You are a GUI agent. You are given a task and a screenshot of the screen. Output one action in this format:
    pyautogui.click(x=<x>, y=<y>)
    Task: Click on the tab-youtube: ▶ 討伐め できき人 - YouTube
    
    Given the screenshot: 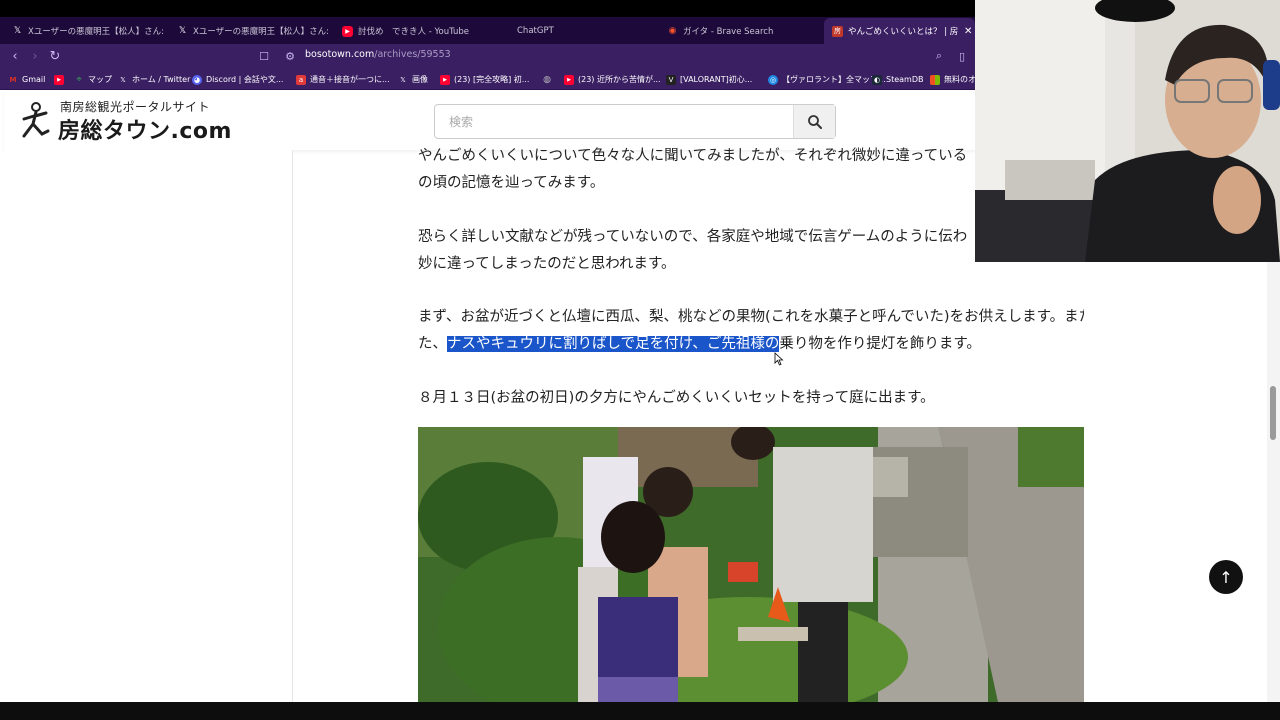 What is the action you would take?
    pyautogui.click(x=416, y=31)
    